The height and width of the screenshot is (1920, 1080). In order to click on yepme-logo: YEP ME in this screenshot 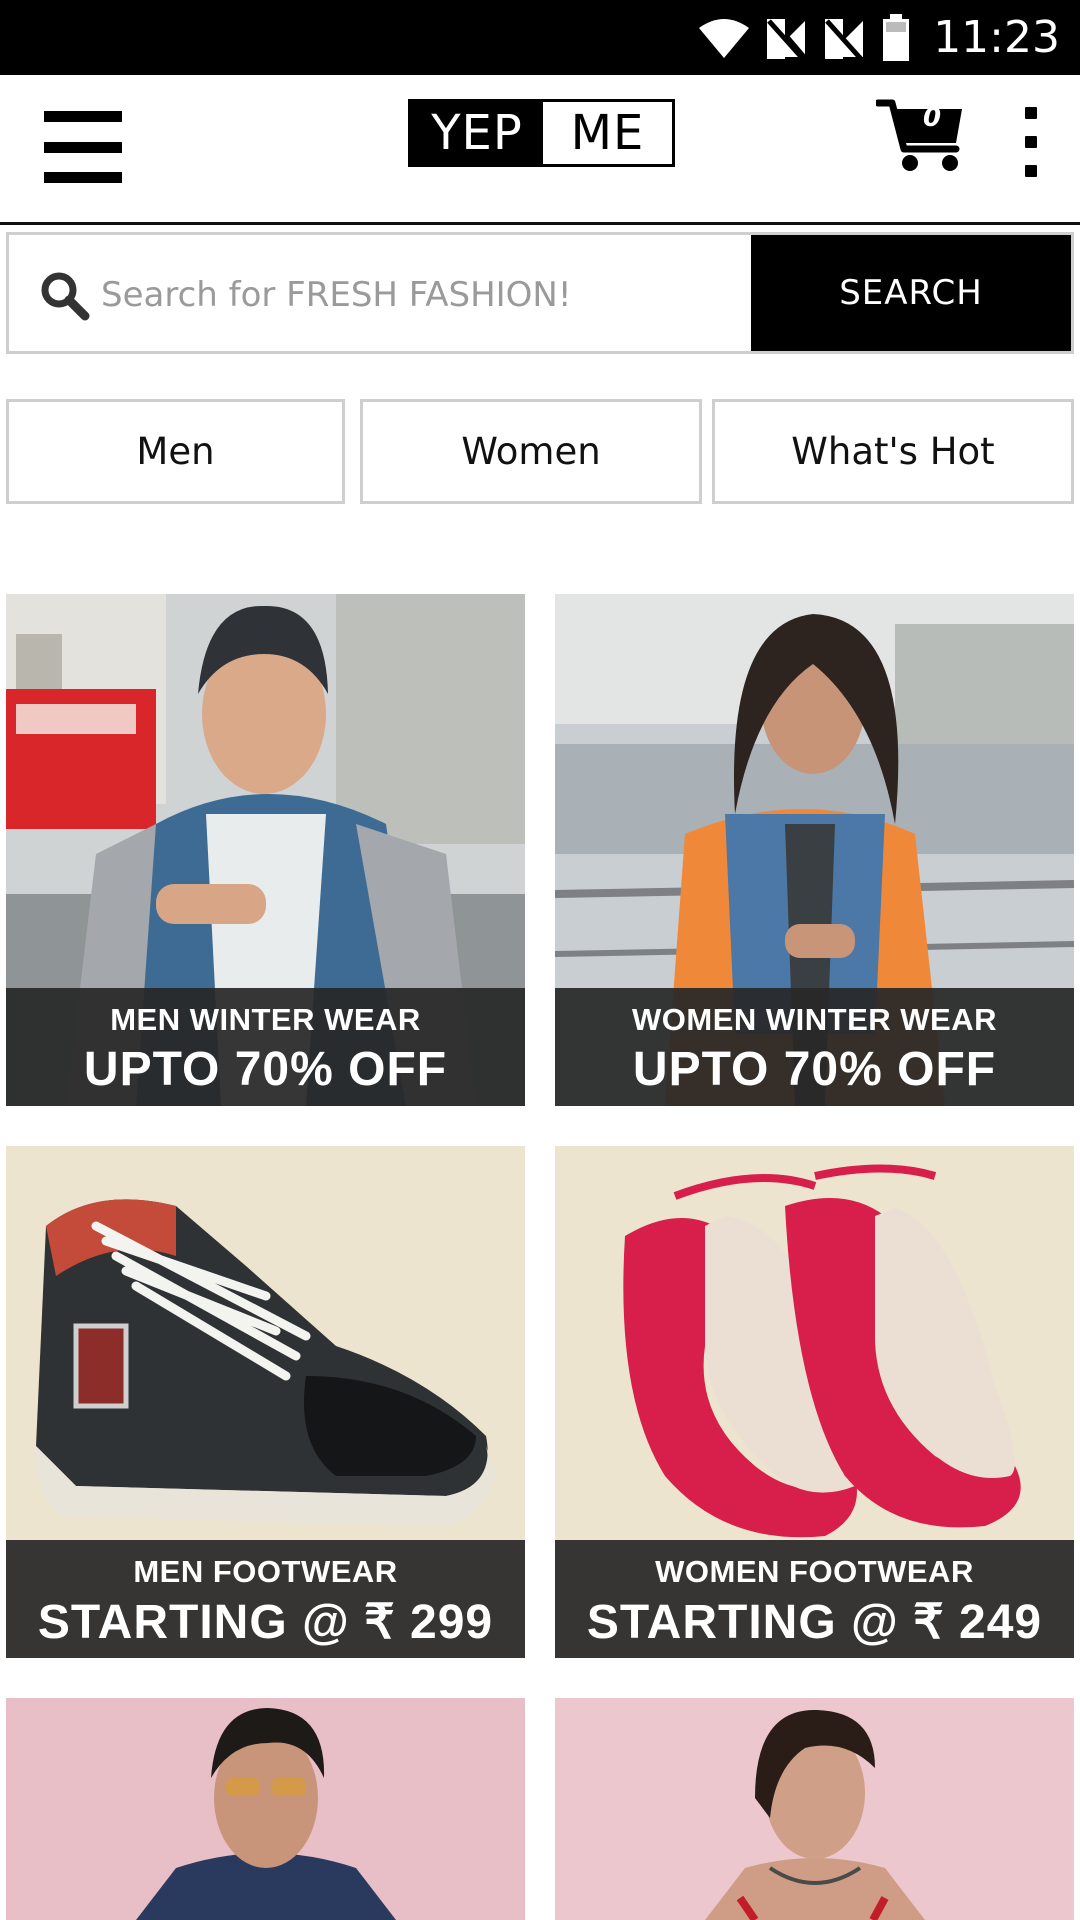, I will do `click(541, 133)`.